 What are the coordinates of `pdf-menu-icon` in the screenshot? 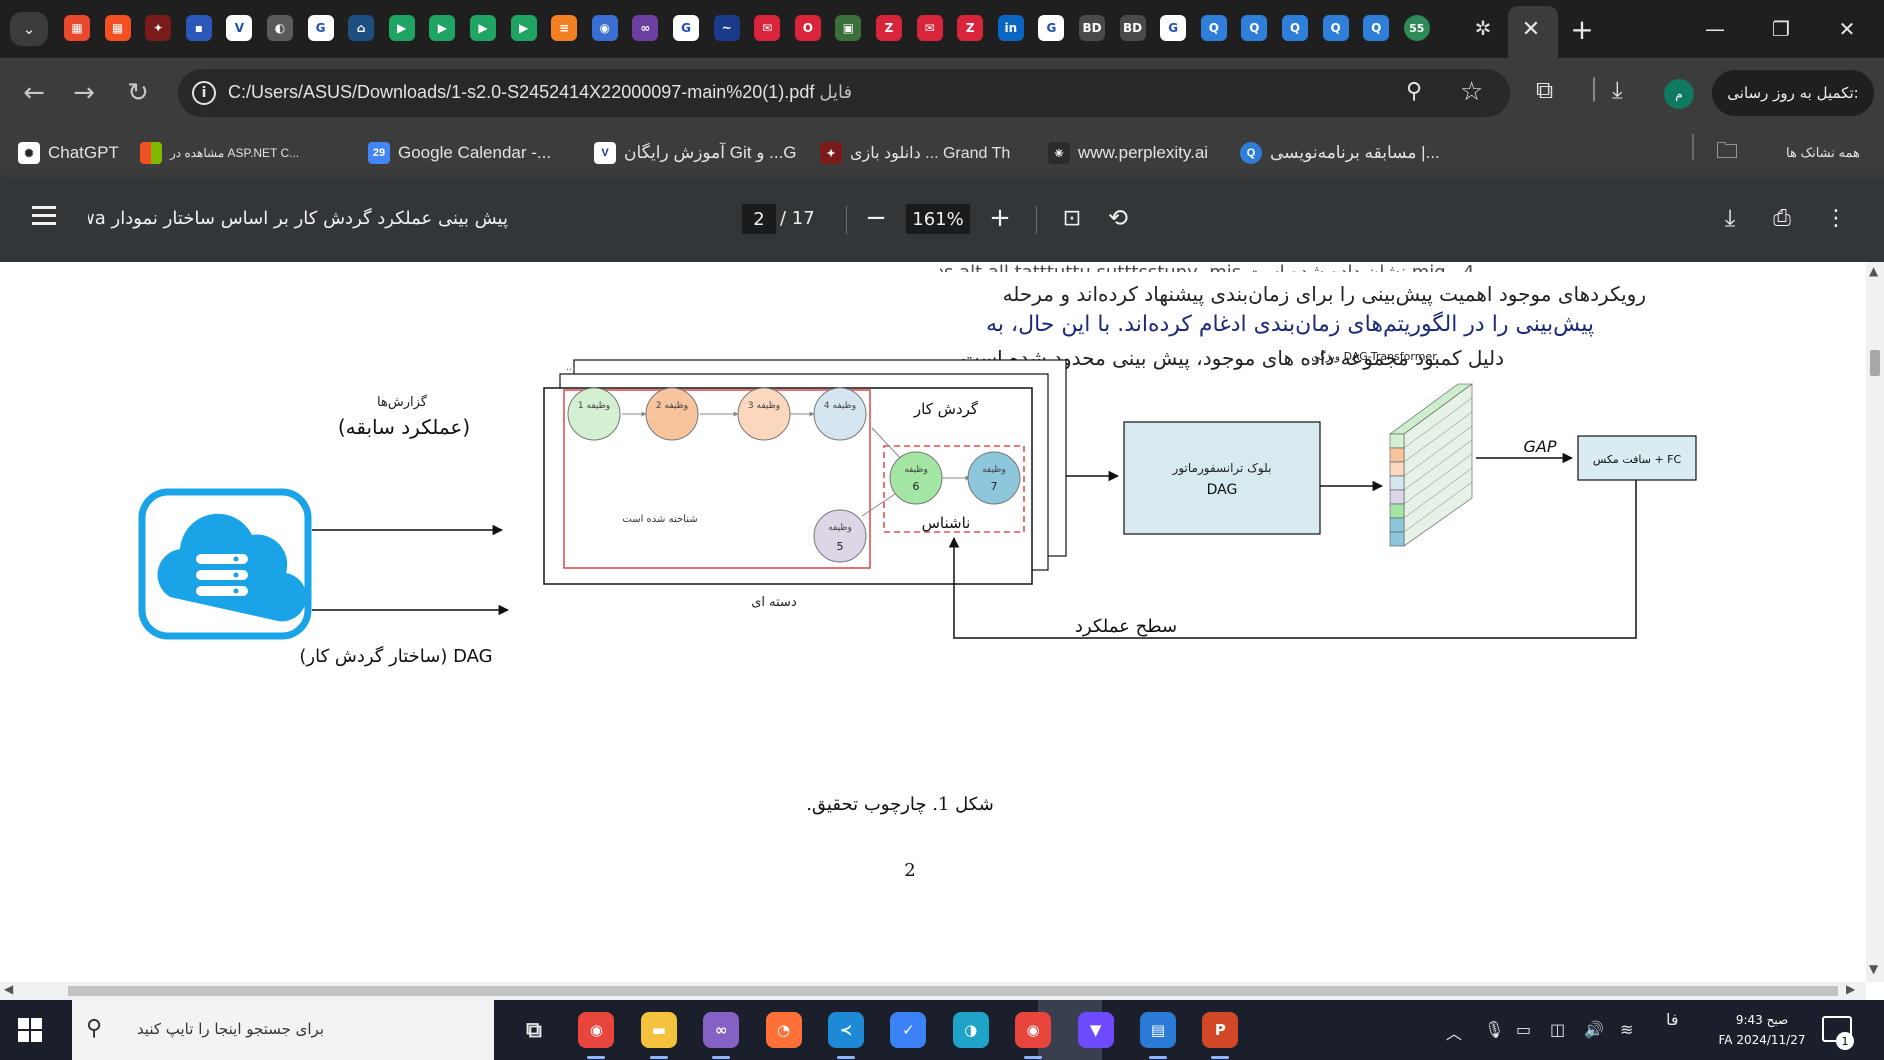 It's located at (44, 216).